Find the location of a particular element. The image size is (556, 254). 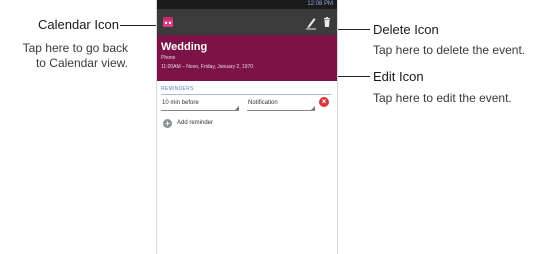

calendar-icon-callout-desc-line1: Tap here to go back is located at coordinates (75, 48).